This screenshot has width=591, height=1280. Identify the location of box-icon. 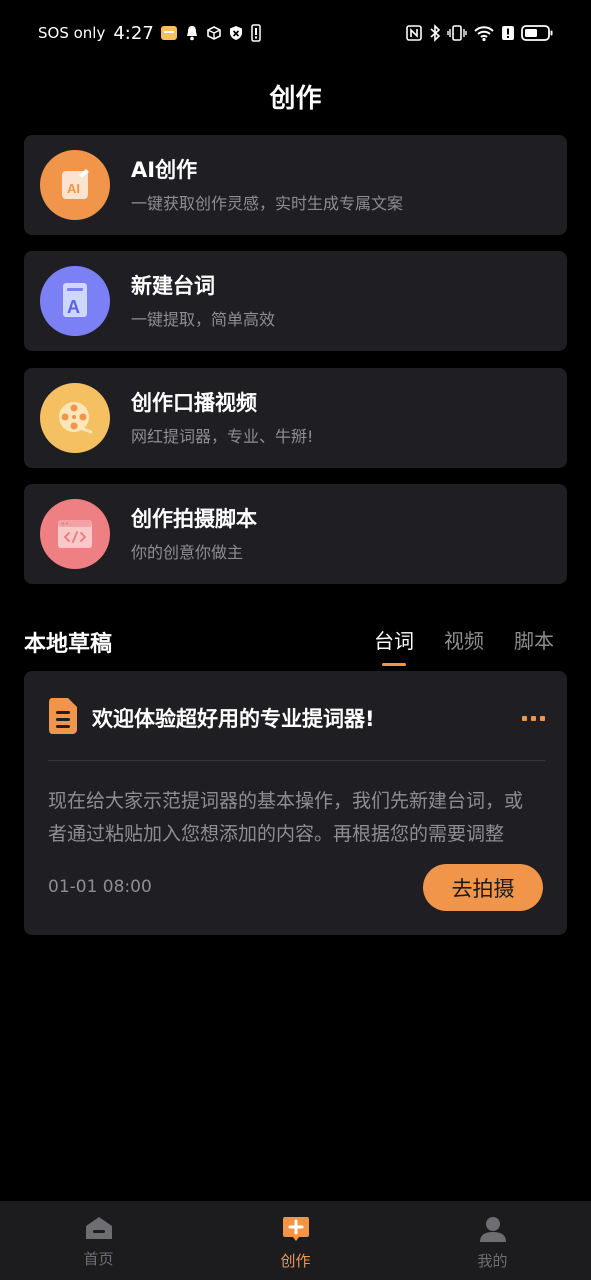
(214, 33).